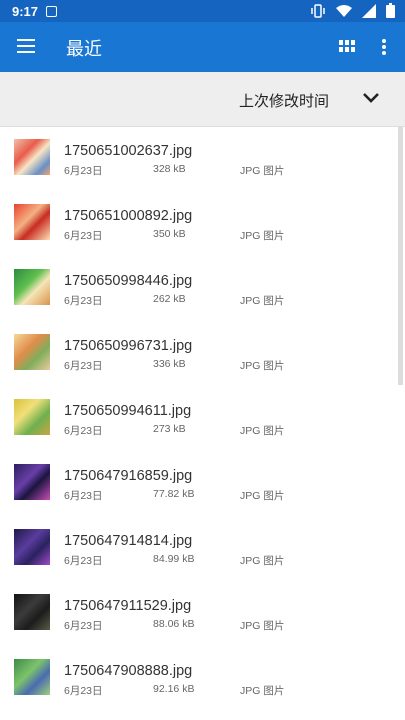 Image resolution: width=405 pixels, height=720 pixels. Describe the element at coordinates (347, 46) in the screenshot. I see `grid-view-icon` at that location.